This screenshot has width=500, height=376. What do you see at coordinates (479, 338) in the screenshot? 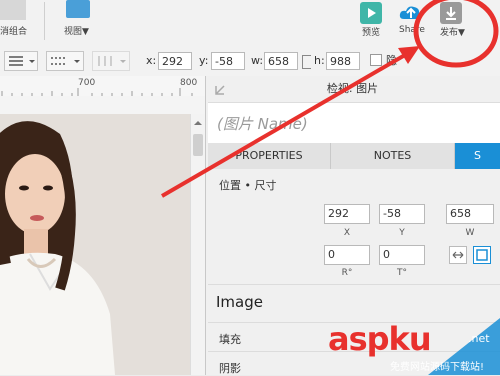
I see `watermark-domain: .net` at bounding box center [479, 338].